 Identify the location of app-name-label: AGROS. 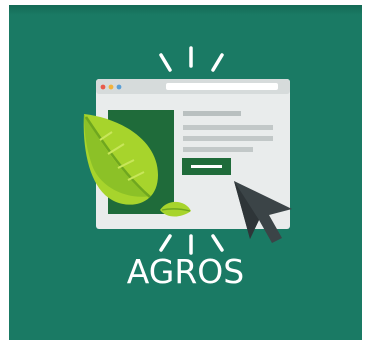
(185, 271).